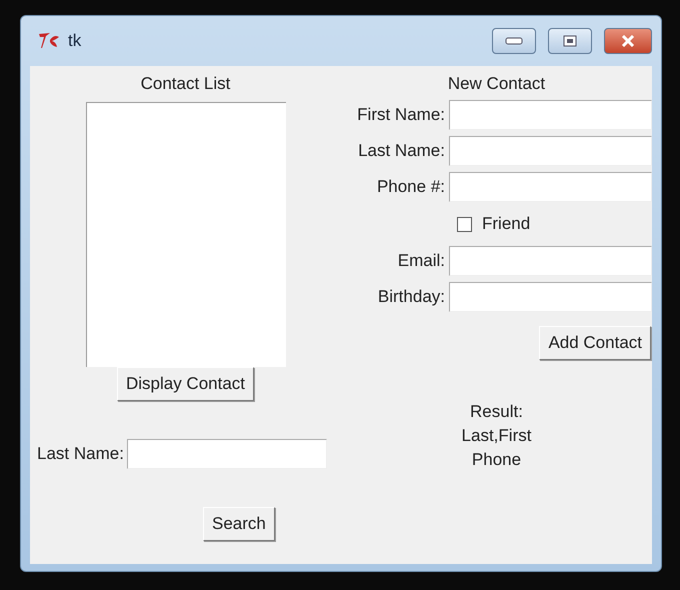 This screenshot has height=590, width=680. I want to click on close-button, so click(628, 41).